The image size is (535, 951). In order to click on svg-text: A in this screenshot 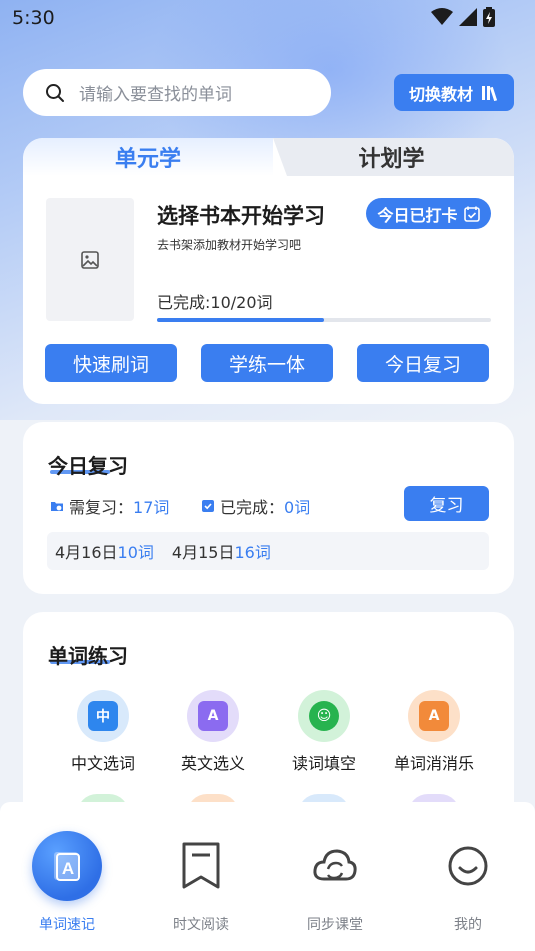, I will do `click(68, 868)`.